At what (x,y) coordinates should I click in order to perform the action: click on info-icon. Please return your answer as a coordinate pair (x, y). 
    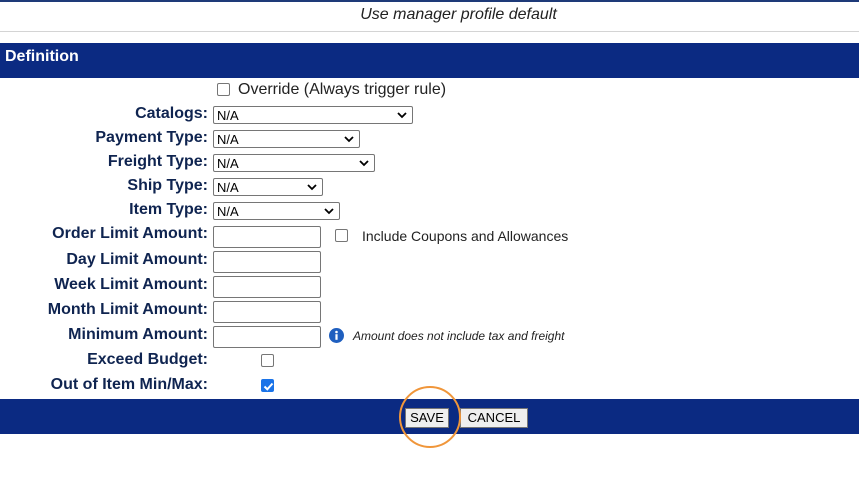
    Looking at the image, I should click on (336, 335).